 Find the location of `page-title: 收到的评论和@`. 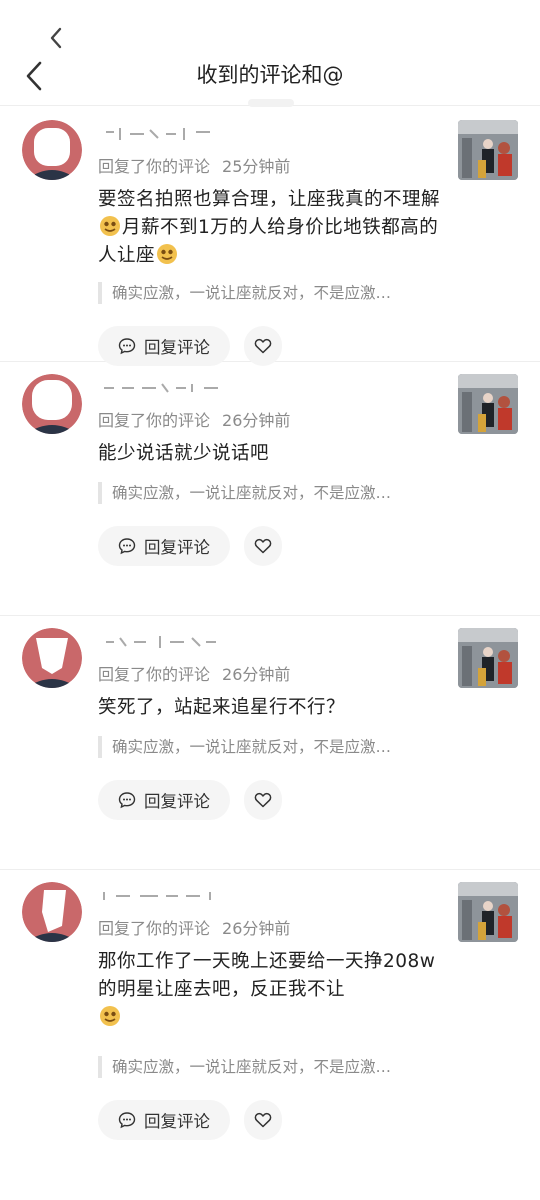

page-title: 收到的评论和@ is located at coordinates (270, 75).